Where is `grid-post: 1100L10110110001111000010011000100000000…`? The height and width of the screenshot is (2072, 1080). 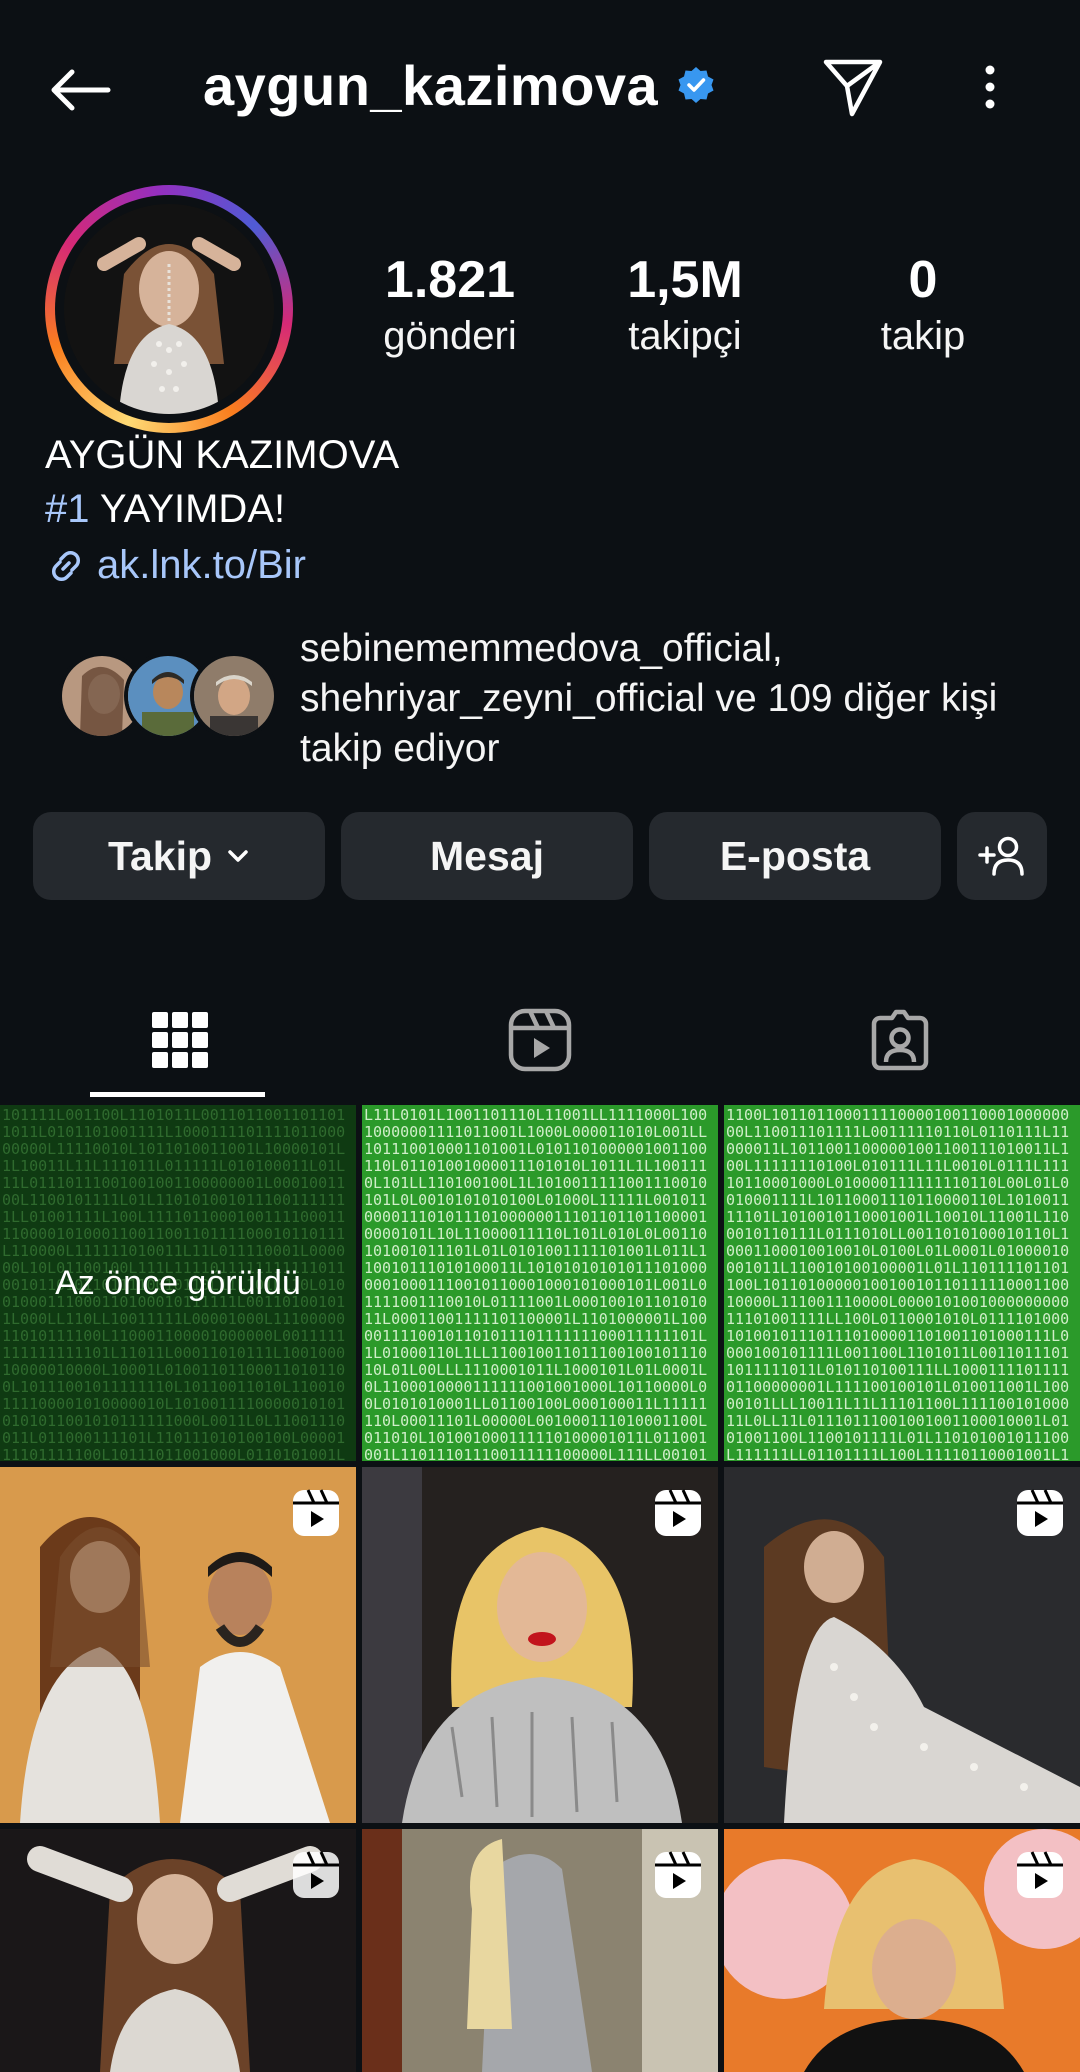 grid-post: 1100L10110110001111000010011000100000000… is located at coordinates (902, 1283).